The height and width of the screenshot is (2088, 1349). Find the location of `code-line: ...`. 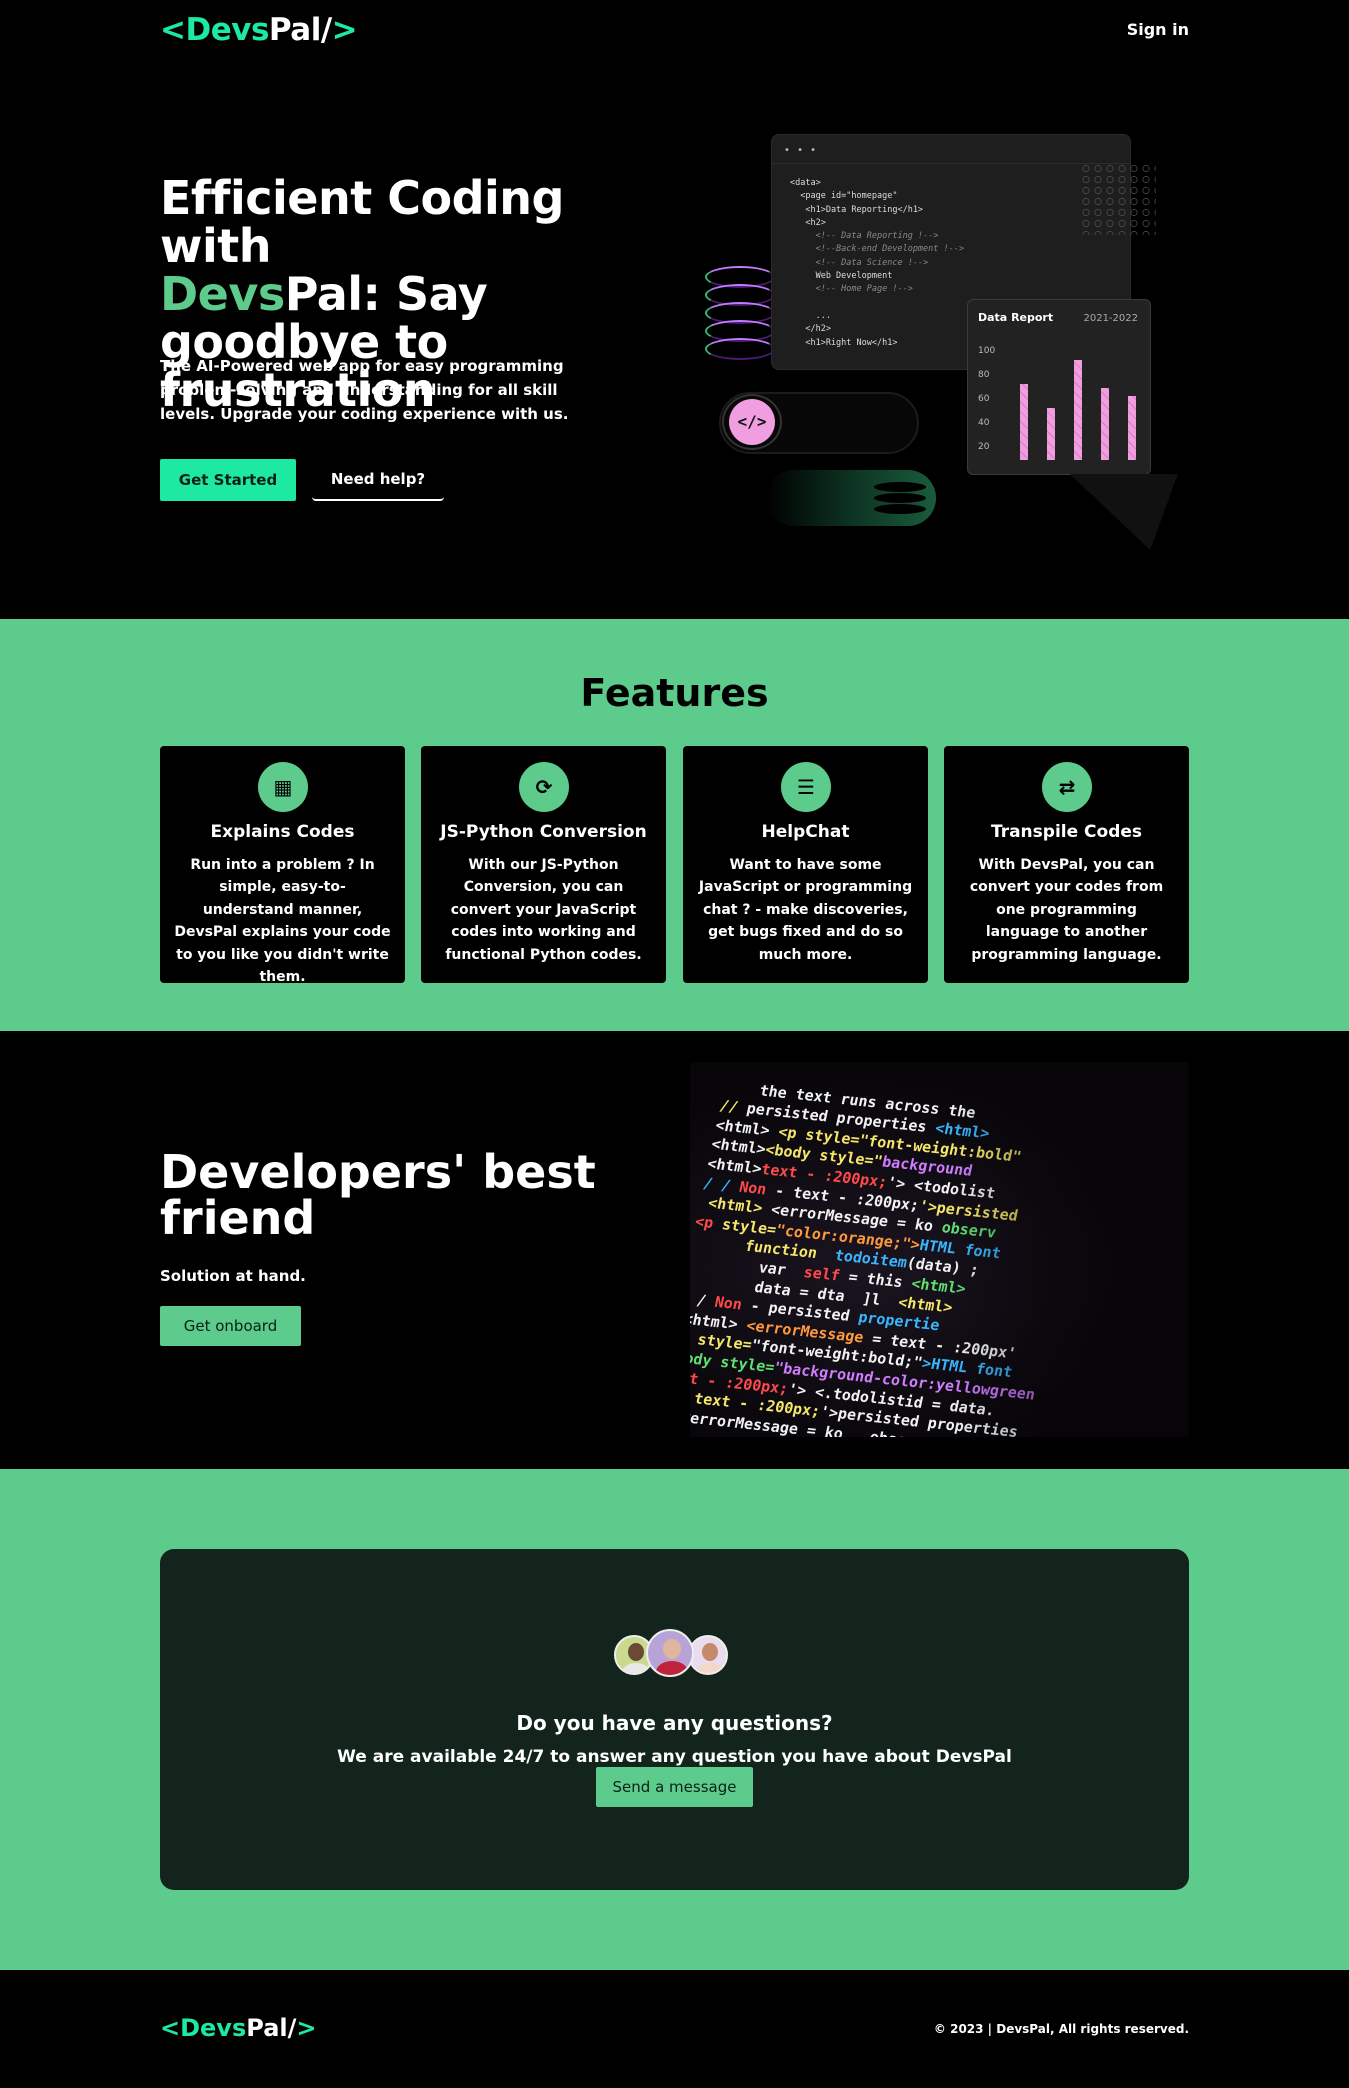

code-line: ... is located at coordinates (810, 315).